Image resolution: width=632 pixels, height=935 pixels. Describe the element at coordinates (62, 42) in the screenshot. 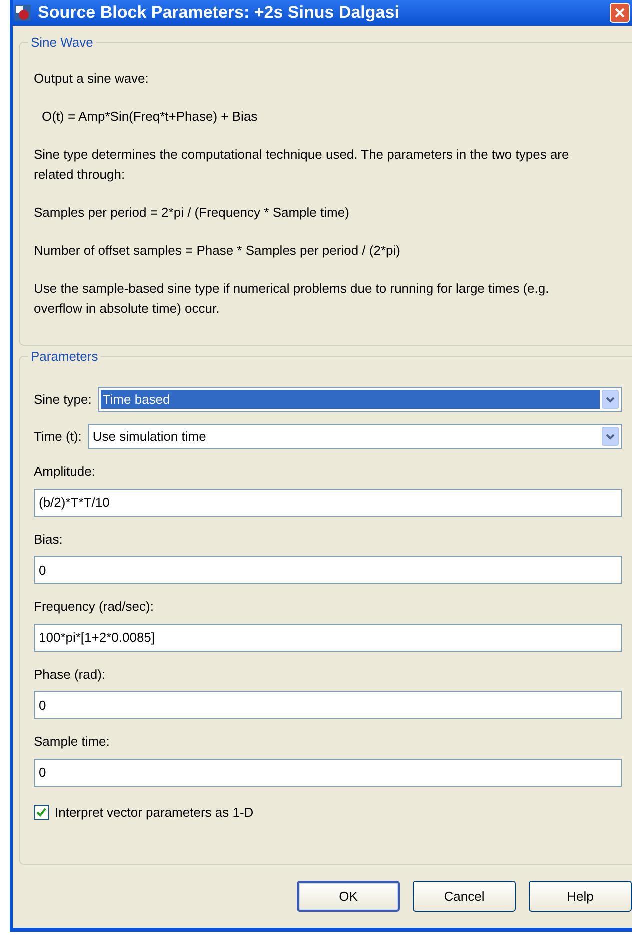

I see `group-title: Sine Wave` at that location.